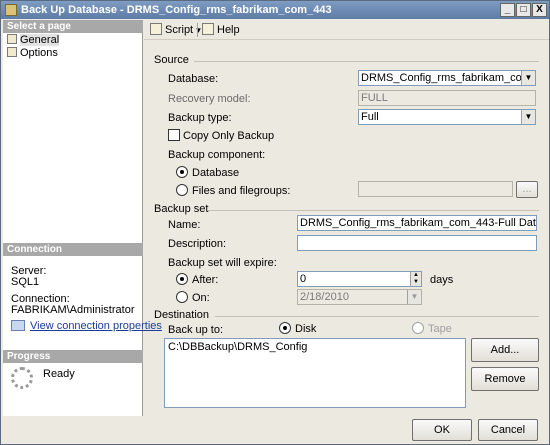 Image resolution: width=550 pixels, height=445 pixels. What do you see at coordinates (315, 347) in the screenshot?
I see `destination-list-item: C:\DBBackup\DRMS_Config` at bounding box center [315, 347].